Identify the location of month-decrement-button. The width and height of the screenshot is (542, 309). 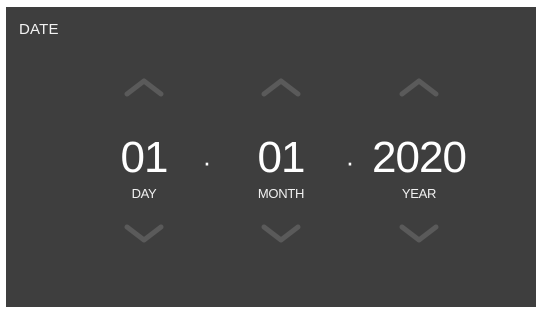
(281, 234).